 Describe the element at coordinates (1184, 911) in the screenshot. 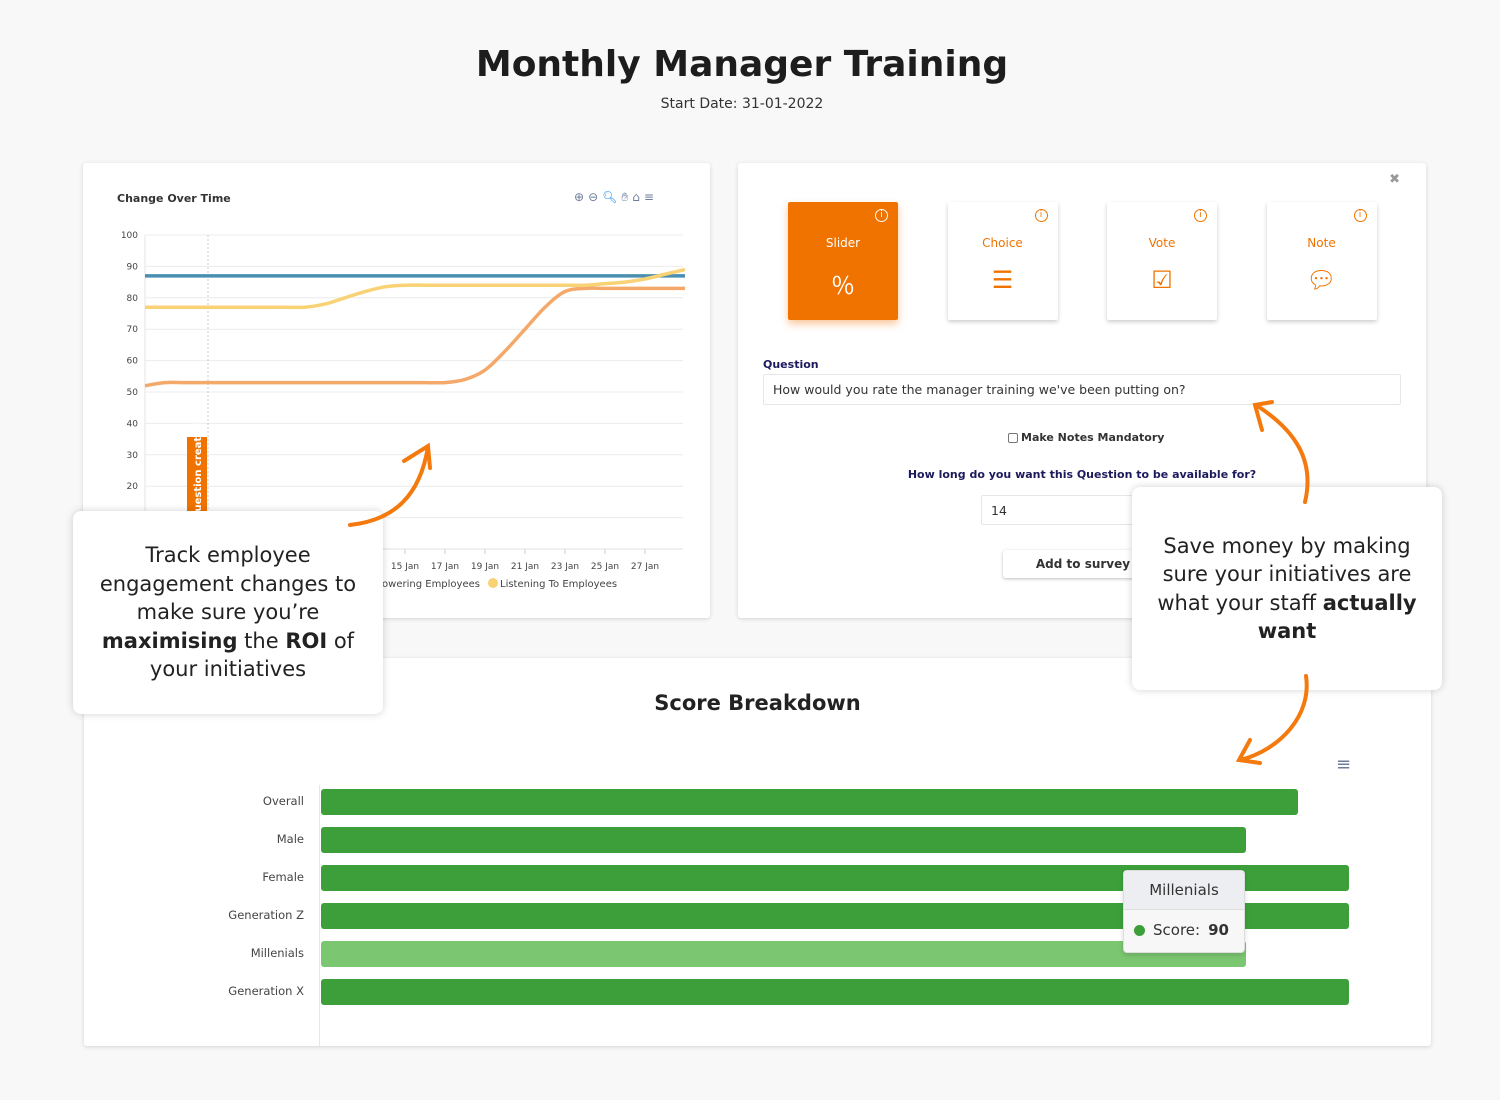

I see `bar-tooltip: Millenials Score: 90` at that location.